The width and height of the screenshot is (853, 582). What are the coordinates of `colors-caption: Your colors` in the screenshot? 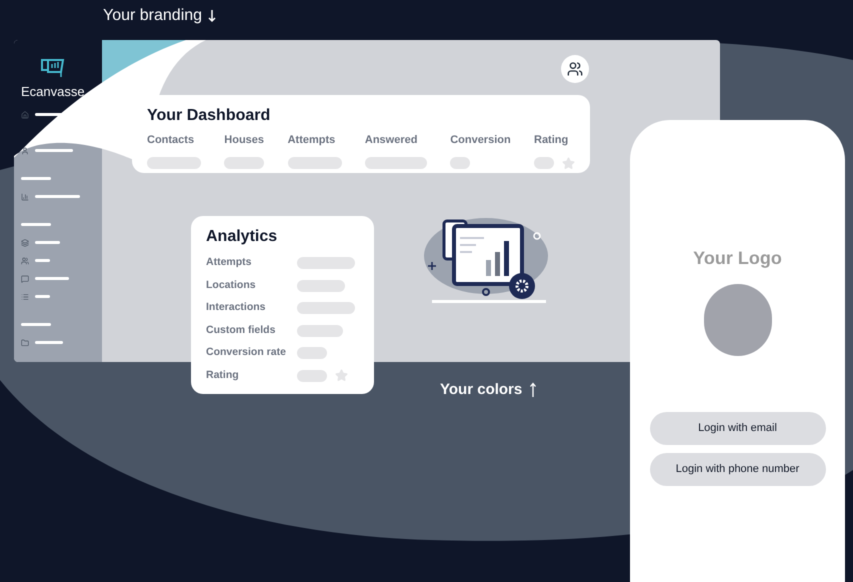 It's located at (481, 390).